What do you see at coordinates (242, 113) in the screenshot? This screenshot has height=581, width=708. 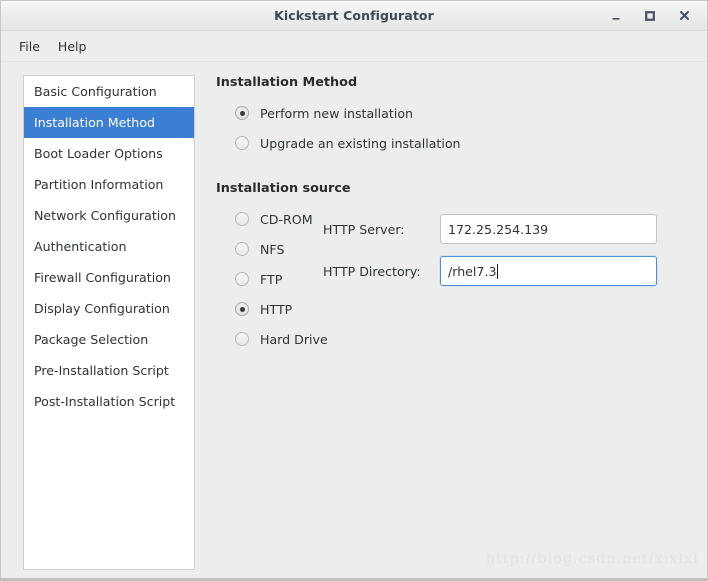 I see `radio-indicator-perform-new-installation` at bounding box center [242, 113].